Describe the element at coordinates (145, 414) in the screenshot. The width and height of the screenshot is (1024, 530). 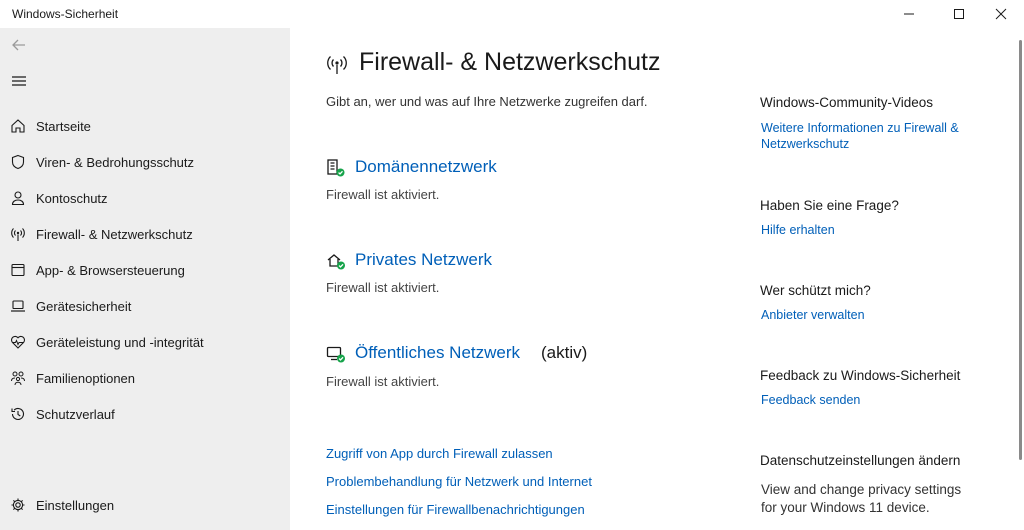
I see `sidebar-item-schutzverlauf: Schutzverlauf` at that location.